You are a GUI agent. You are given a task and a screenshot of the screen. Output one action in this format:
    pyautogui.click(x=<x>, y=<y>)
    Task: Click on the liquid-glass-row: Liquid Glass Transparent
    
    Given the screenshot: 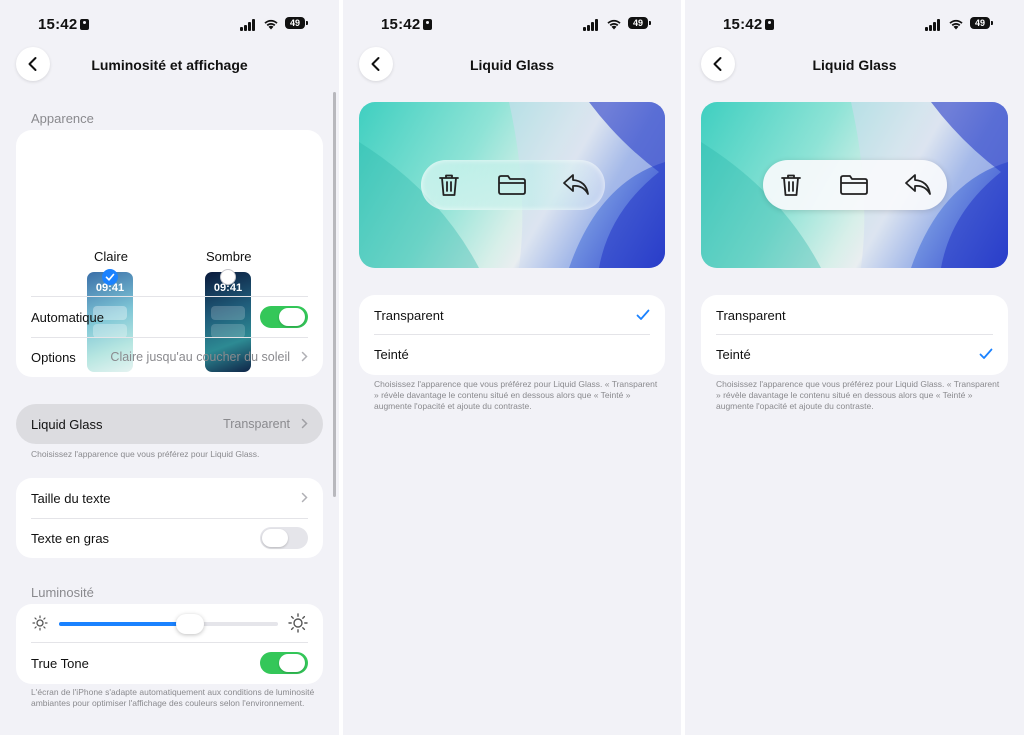 What is the action you would take?
    pyautogui.click(x=169, y=424)
    